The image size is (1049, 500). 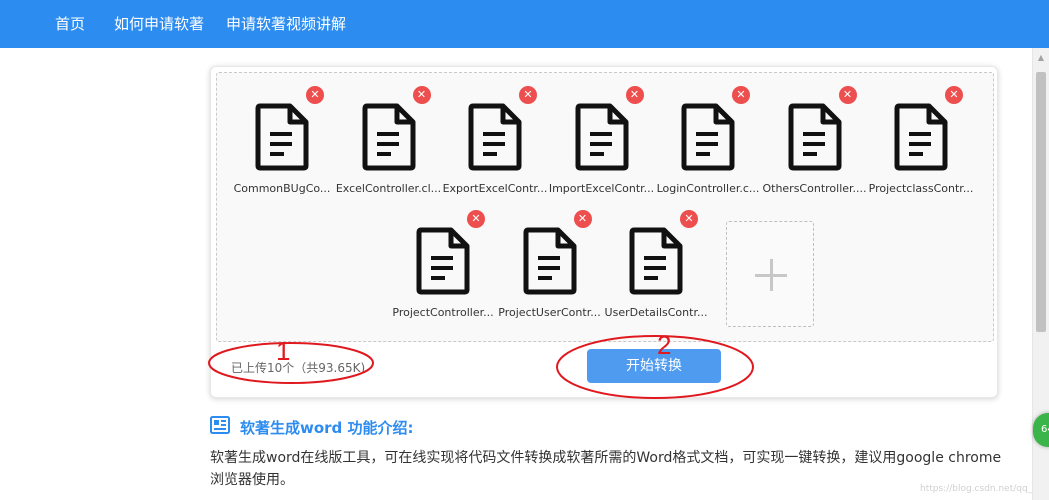 What do you see at coordinates (220, 425) in the screenshot?
I see `newspaper-icon` at bounding box center [220, 425].